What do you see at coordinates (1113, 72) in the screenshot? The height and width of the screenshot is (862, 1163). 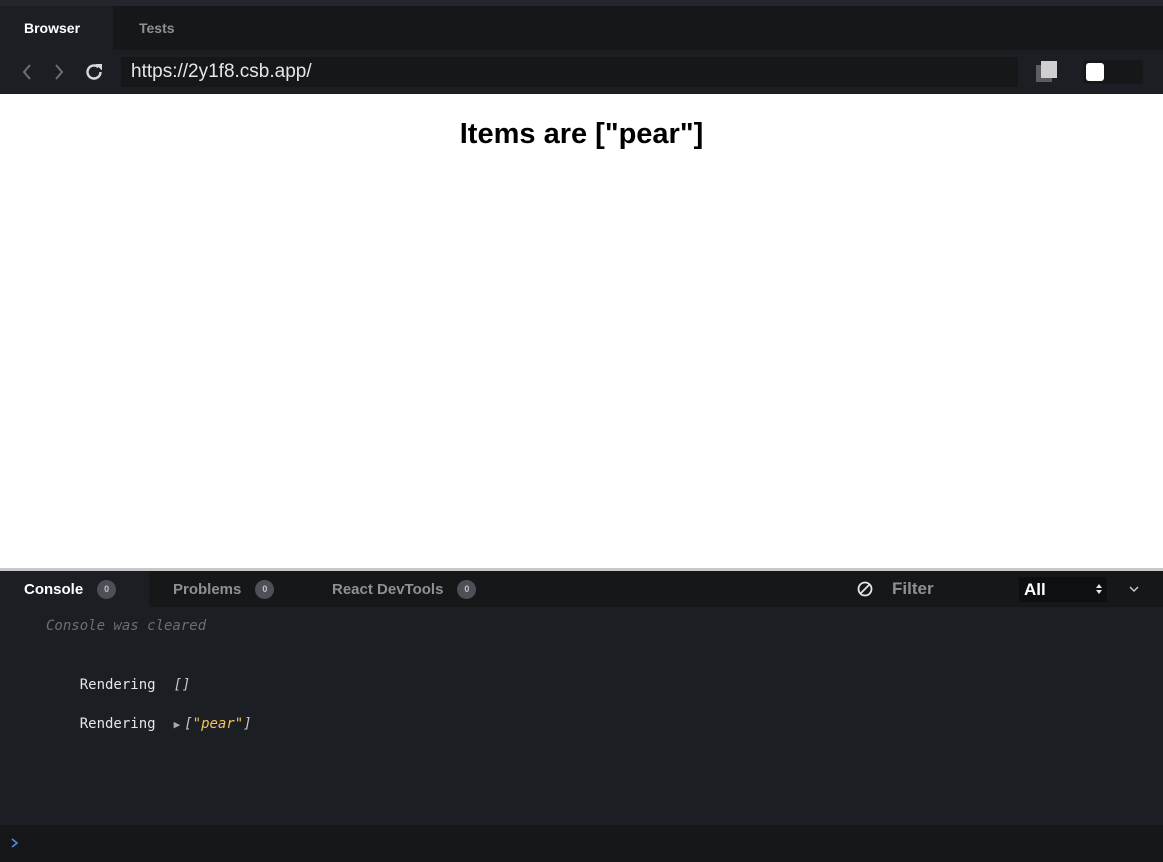 I see `toggle-switch` at bounding box center [1113, 72].